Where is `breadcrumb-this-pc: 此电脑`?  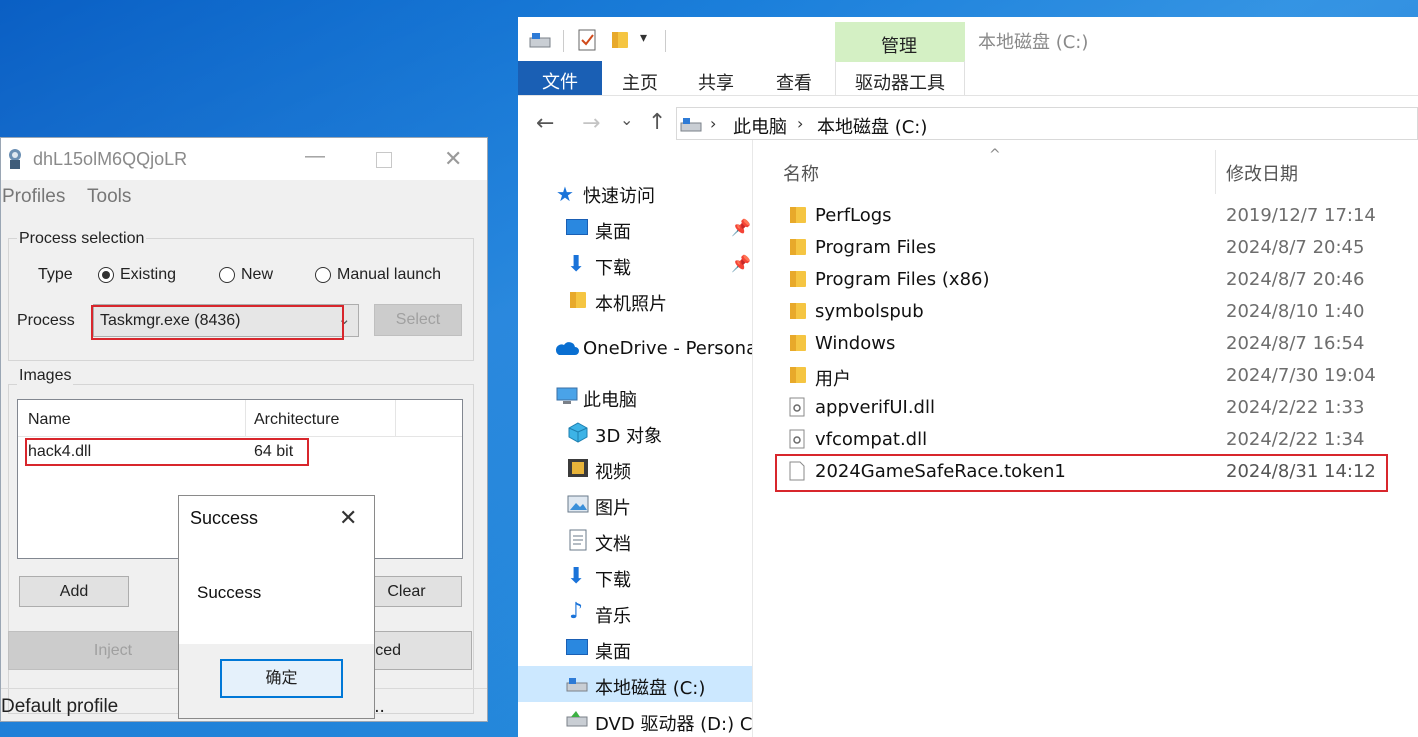 breadcrumb-this-pc: 此电脑 is located at coordinates (760, 126).